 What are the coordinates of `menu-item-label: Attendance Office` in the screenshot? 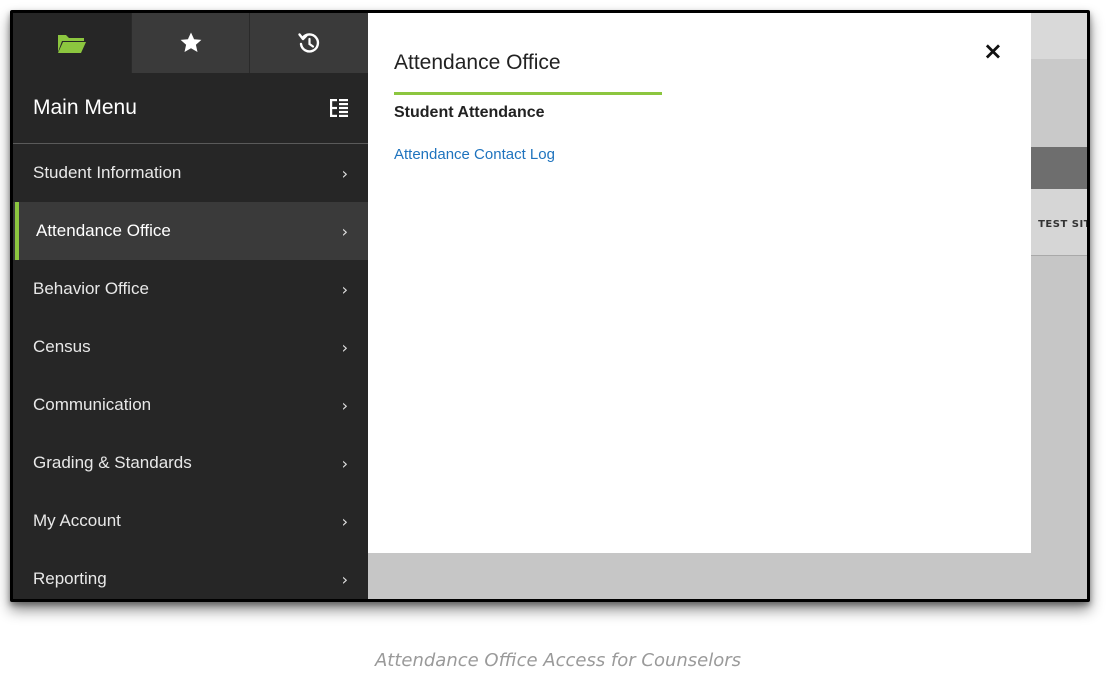 It's located at (103, 230).